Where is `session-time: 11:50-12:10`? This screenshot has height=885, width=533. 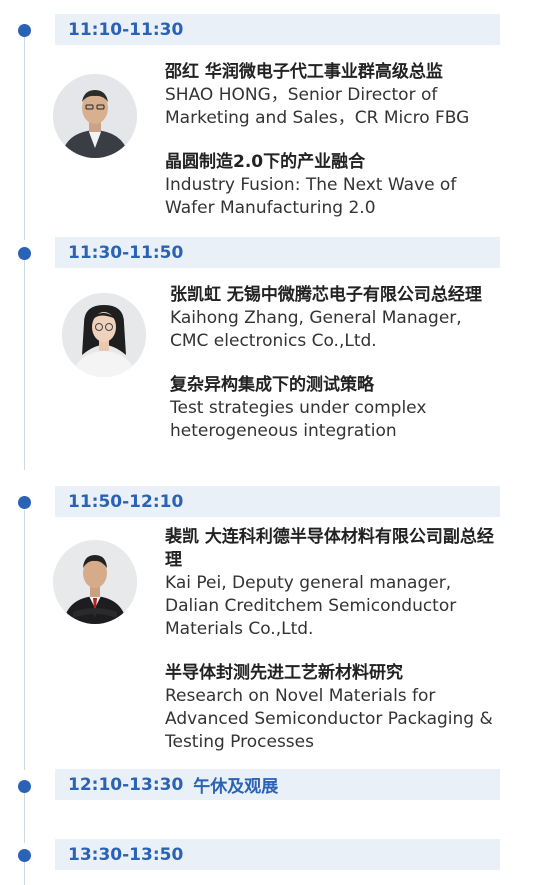 session-time: 11:50-12:10 is located at coordinates (126, 501).